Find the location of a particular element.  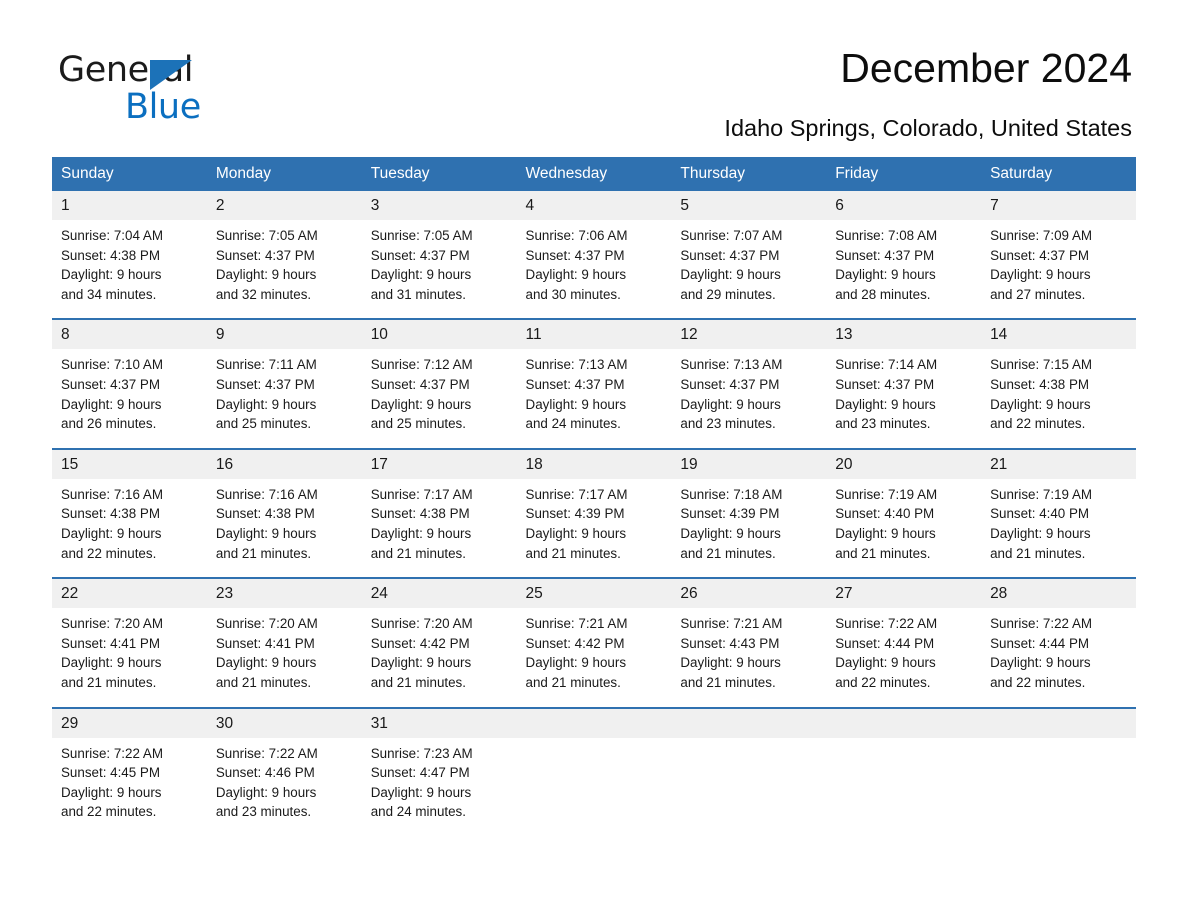

day-number: 19 is located at coordinates (749, 463).